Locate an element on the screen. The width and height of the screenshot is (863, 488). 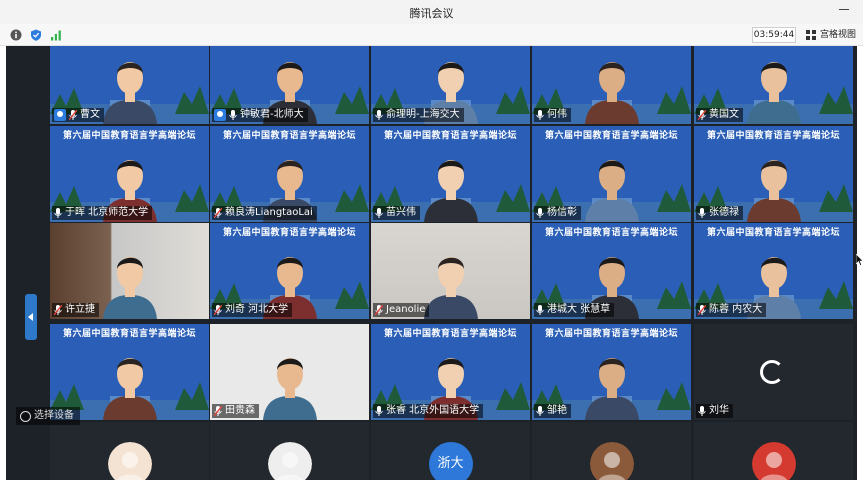
status-bar: 03:59:44 宫格视图 is located at coordinates (431, 35).